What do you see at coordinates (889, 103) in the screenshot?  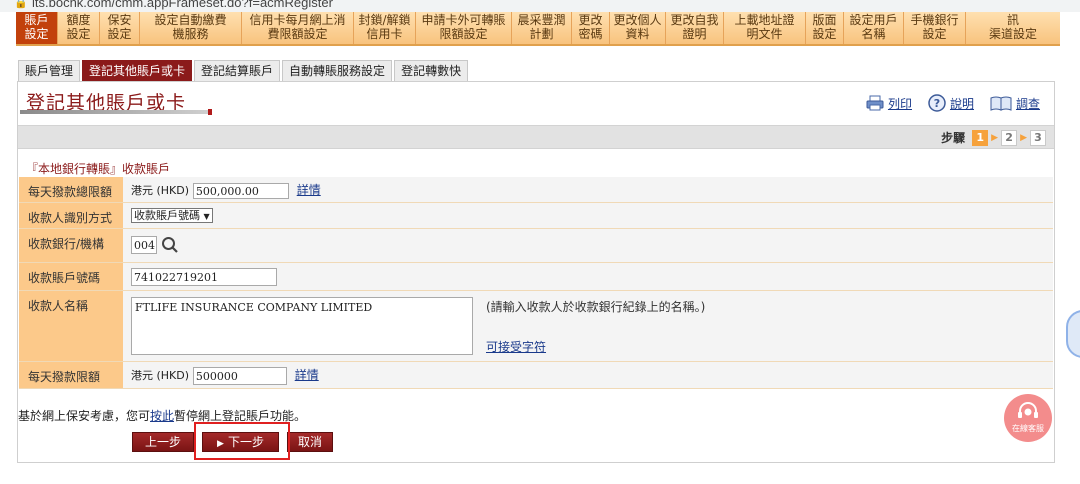 I see `print-link: 列印` at bounding box center [889, 103].